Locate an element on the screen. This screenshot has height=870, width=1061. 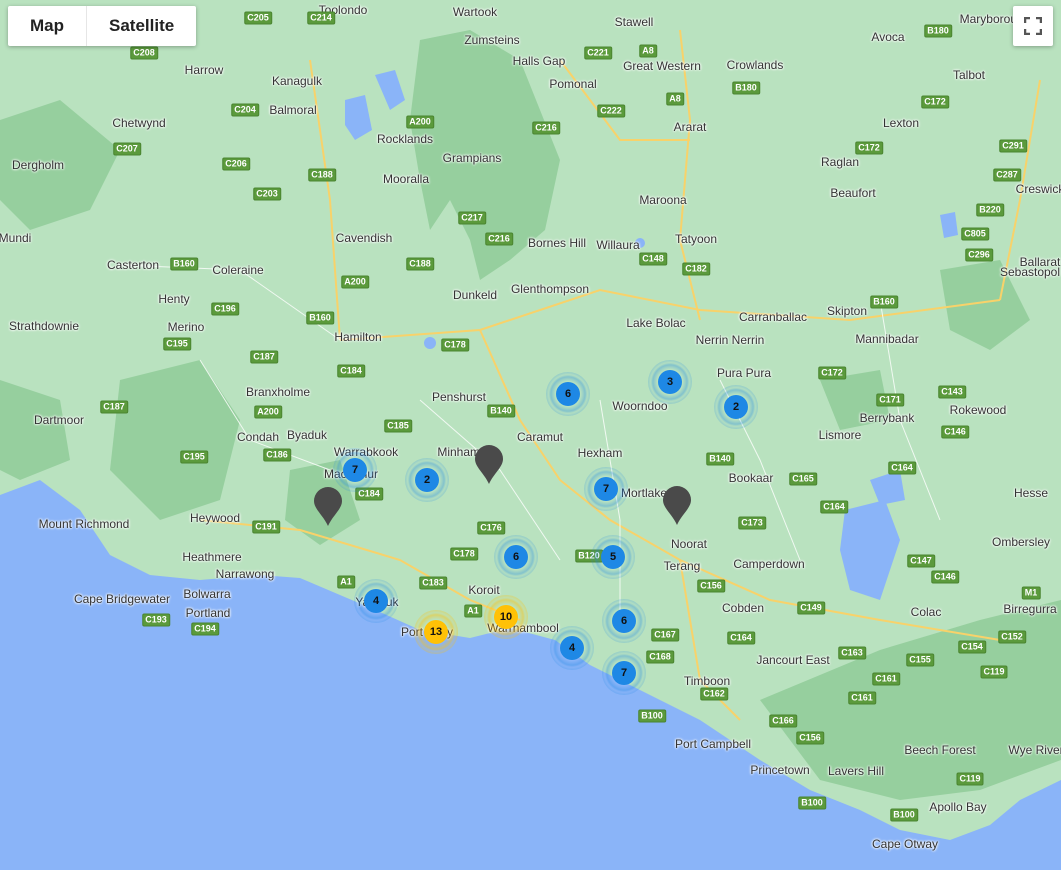
place-label: Heathmere is located at coordinates (212, 557).